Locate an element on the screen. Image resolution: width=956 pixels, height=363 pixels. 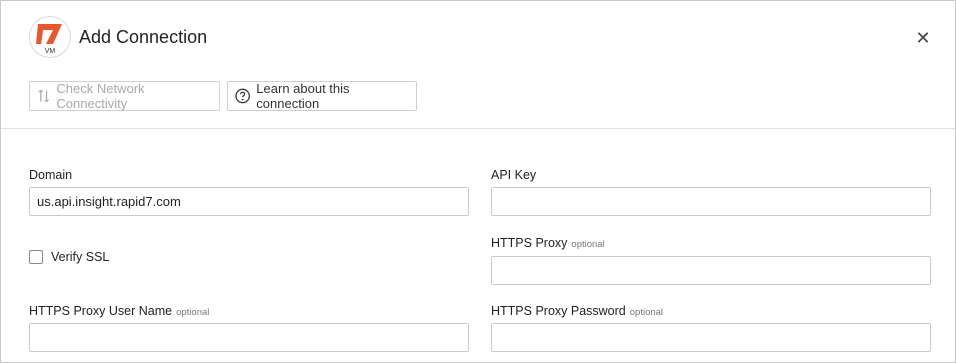
verify-ssl-label: Verify SSL is located at coordinates (80, 257).